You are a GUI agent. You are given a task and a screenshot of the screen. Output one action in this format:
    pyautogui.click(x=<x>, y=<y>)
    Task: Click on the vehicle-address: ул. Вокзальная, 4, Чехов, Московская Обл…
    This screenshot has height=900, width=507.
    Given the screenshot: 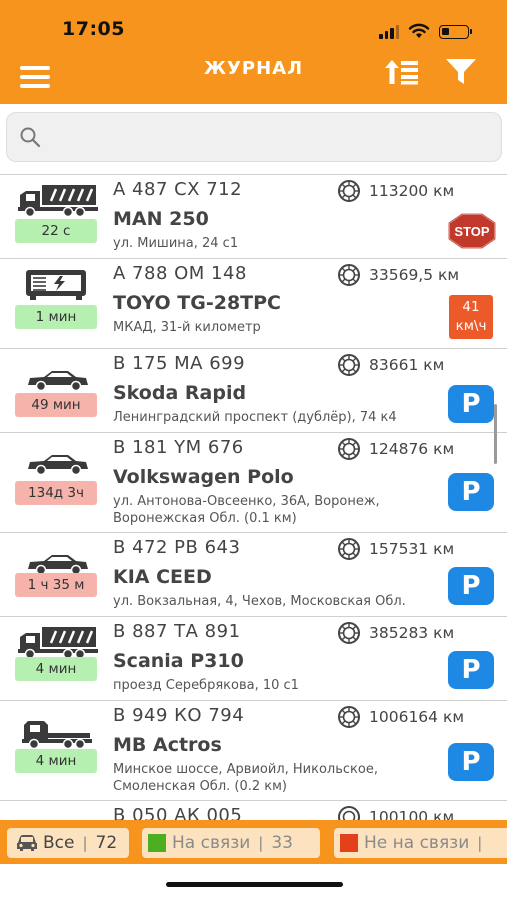 What is the action you would take?
    pyautogui.click(x=259, y=601)
    